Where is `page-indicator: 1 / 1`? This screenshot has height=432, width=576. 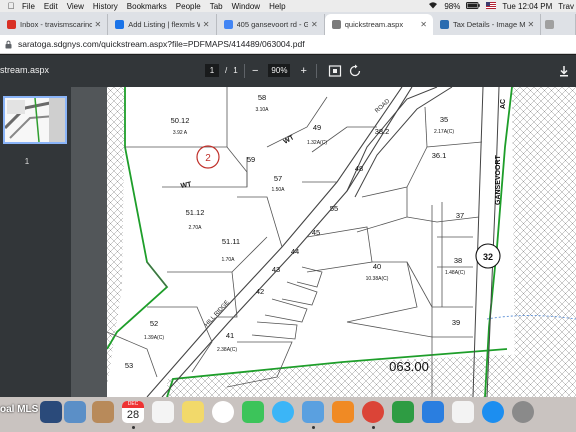
page-indicator: 1 / 1 is located at coordinates (221, 70).